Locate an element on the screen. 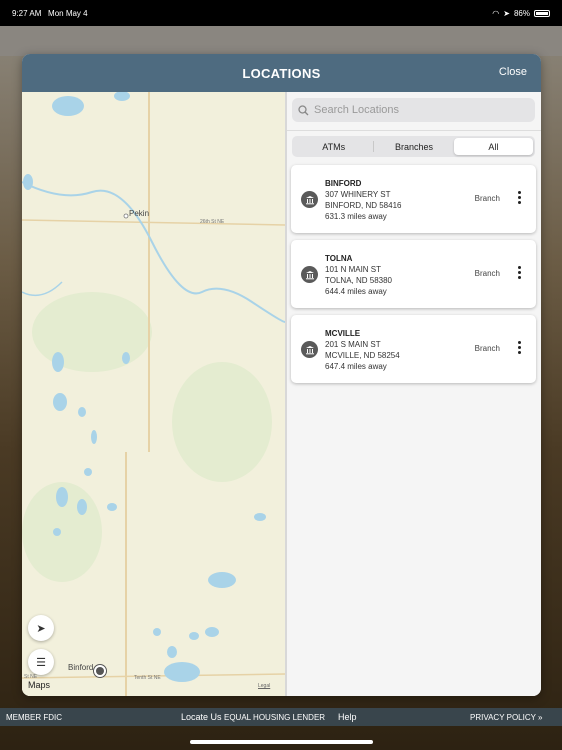 The width and height of the screenshot is (562, 750). map-road-label: 26th St NE is located at coordinates (212, 222).